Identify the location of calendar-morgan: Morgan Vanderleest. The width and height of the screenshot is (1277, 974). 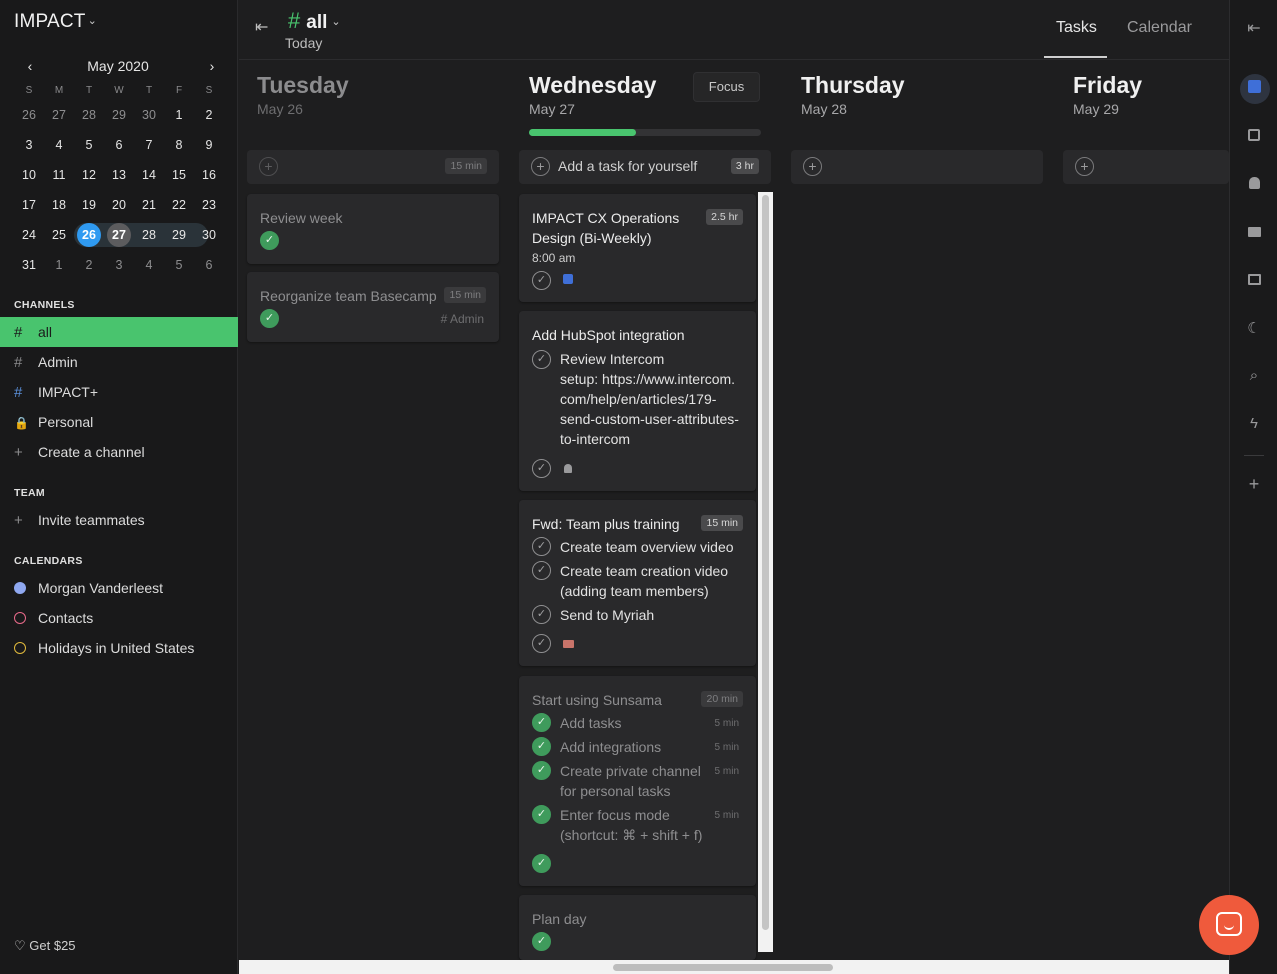
(119, 588).